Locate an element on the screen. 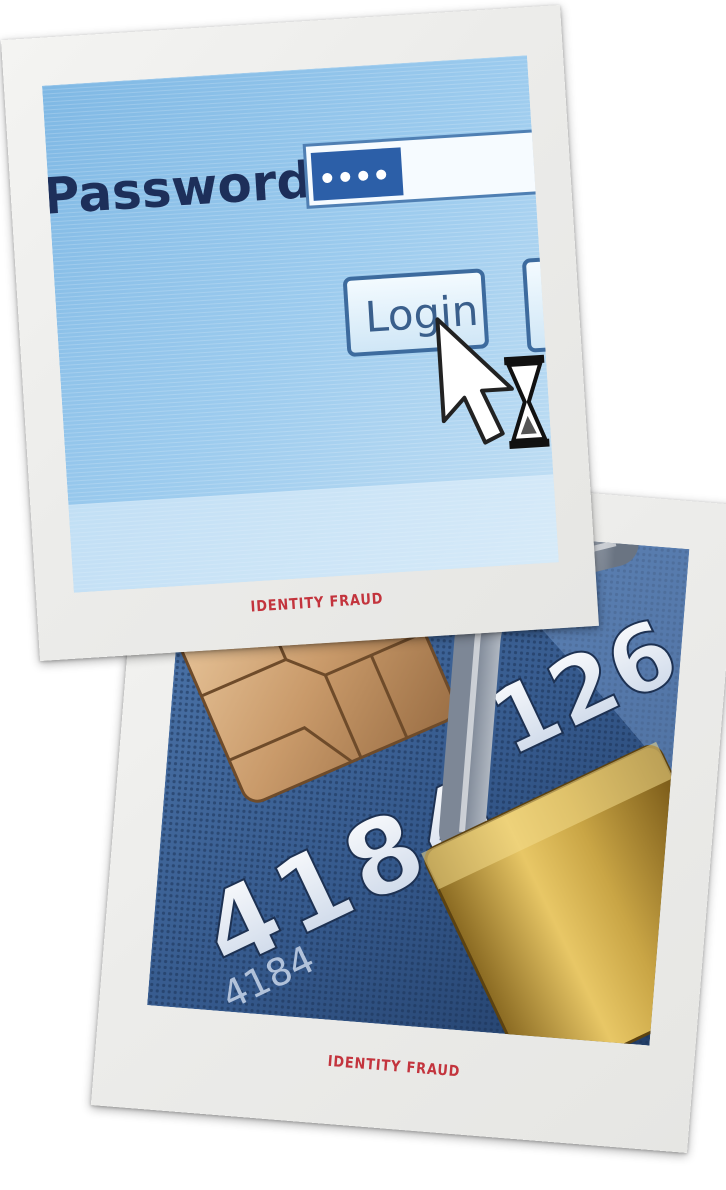 This screenshot has height=1190, width=726. login-button-label: Login is located at coordinates (422, 314).